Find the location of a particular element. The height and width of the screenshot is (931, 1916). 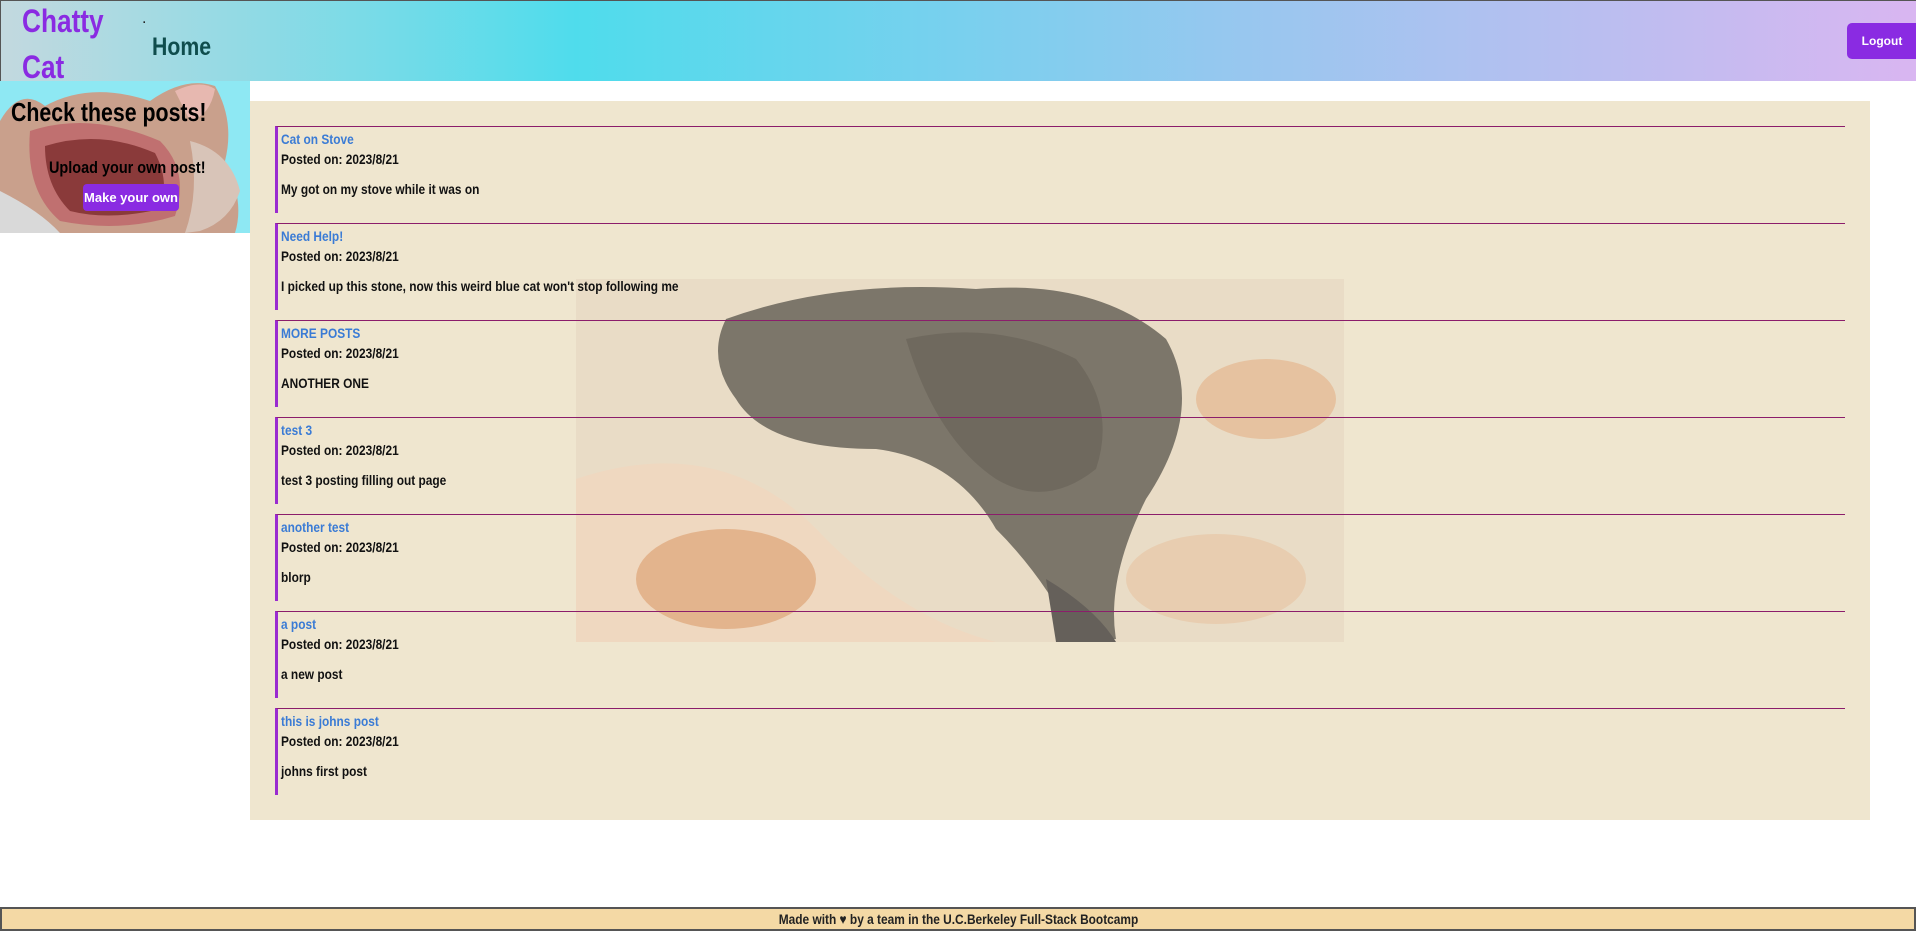

post-item: another test Posted on: 2023/8/21 blorp is located at coordinates (1060, 557).